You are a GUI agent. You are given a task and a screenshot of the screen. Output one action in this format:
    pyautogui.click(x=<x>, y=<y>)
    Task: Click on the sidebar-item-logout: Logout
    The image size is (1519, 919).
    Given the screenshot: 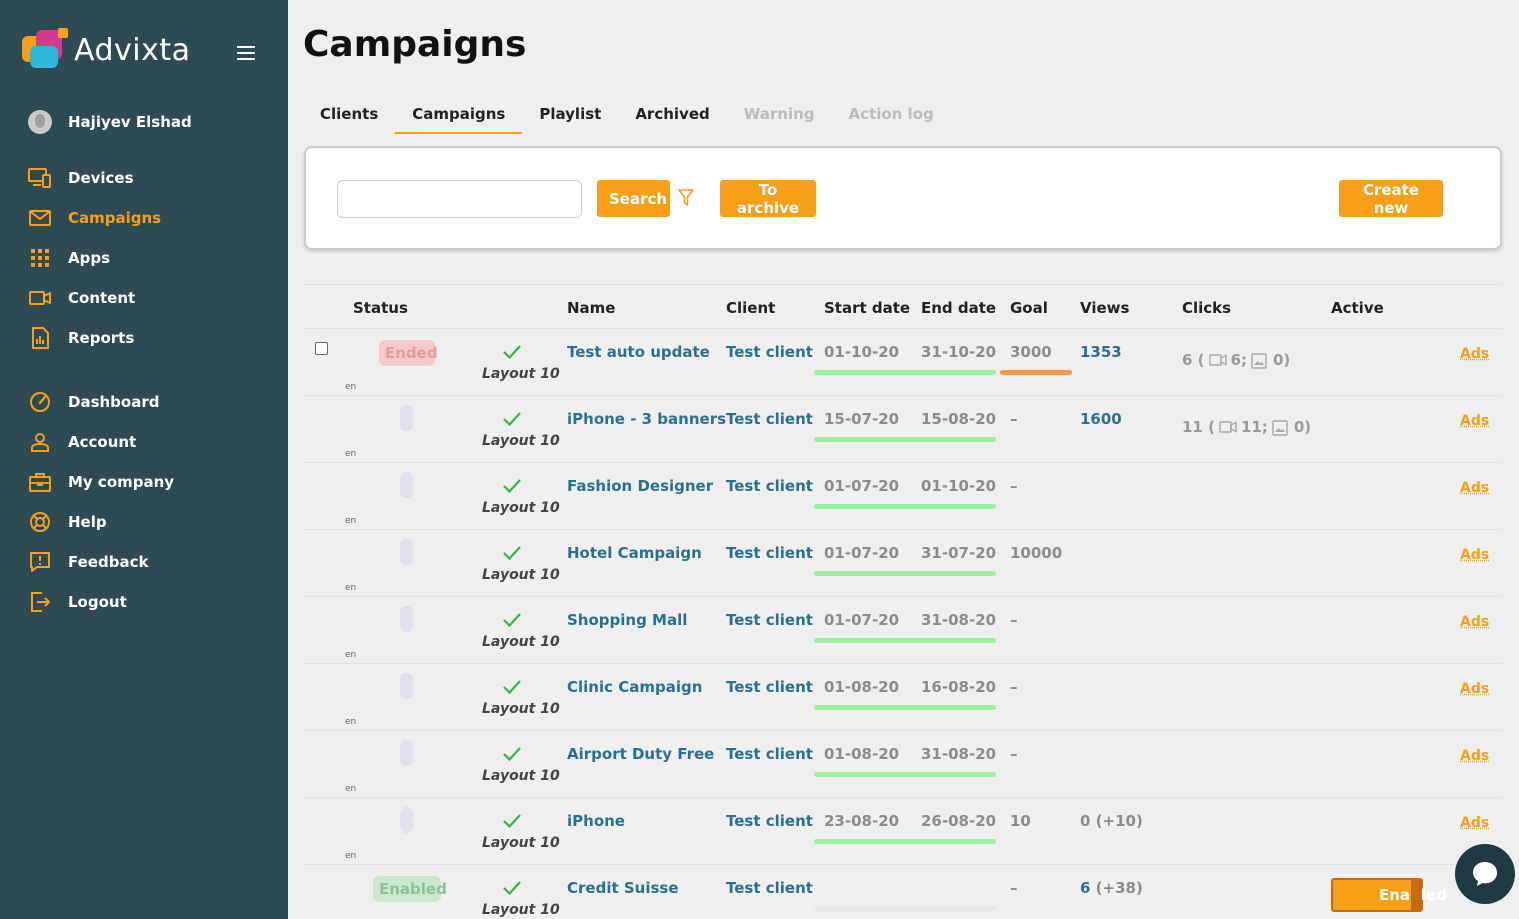 What is the action you would take?
    pyautogui.click(x=148, y=602)
    